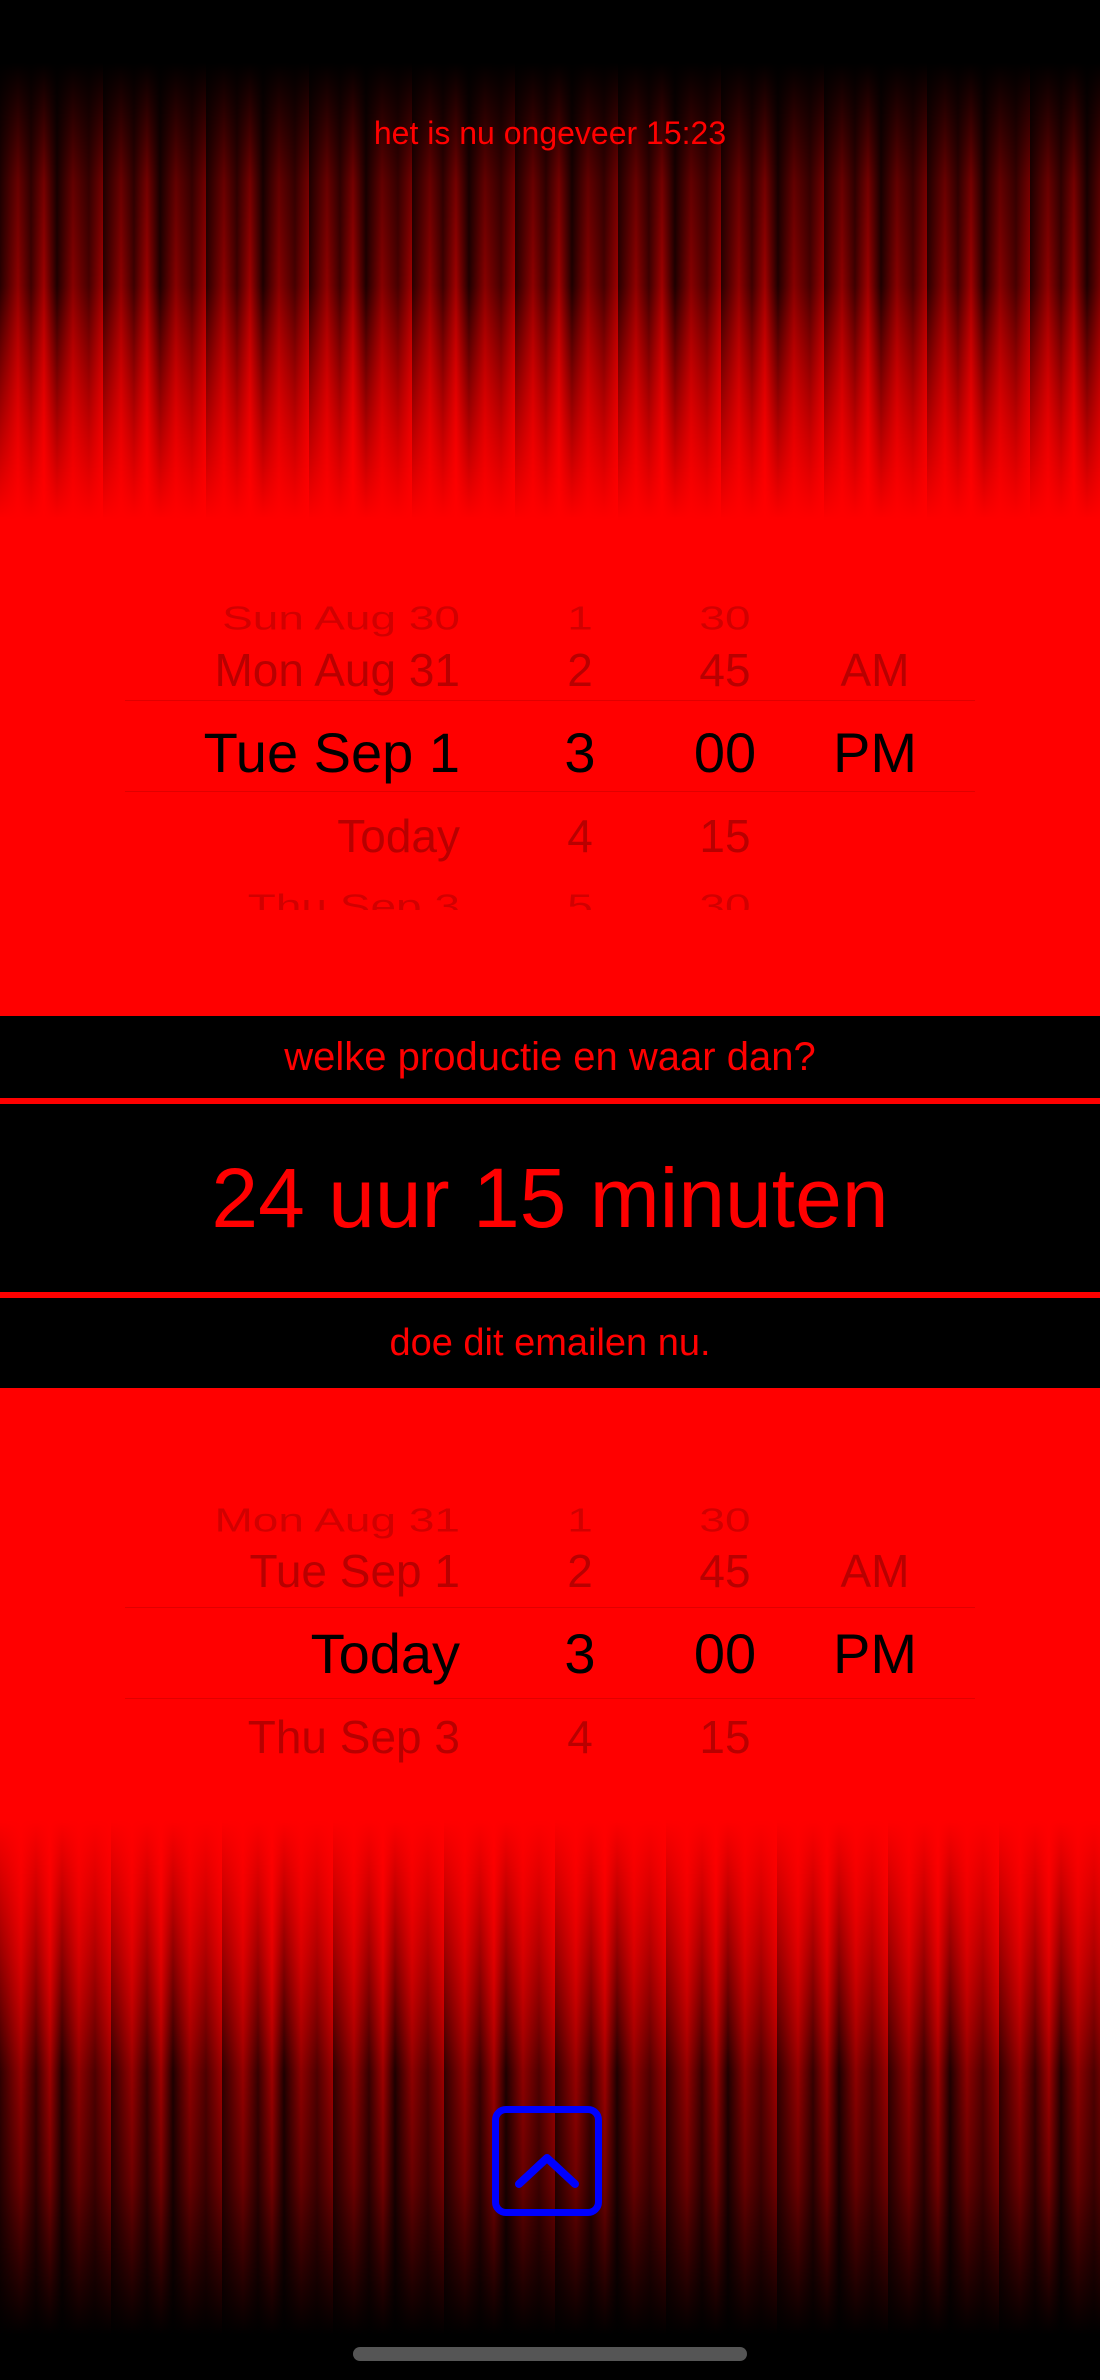 Image resolution: width=1100 pixels, height=2380 pixels. What do you see at coordinates (337, 670) in the screenshot?
I see `picker-date: Mon Aug 31` at bounding box center [337, 670].